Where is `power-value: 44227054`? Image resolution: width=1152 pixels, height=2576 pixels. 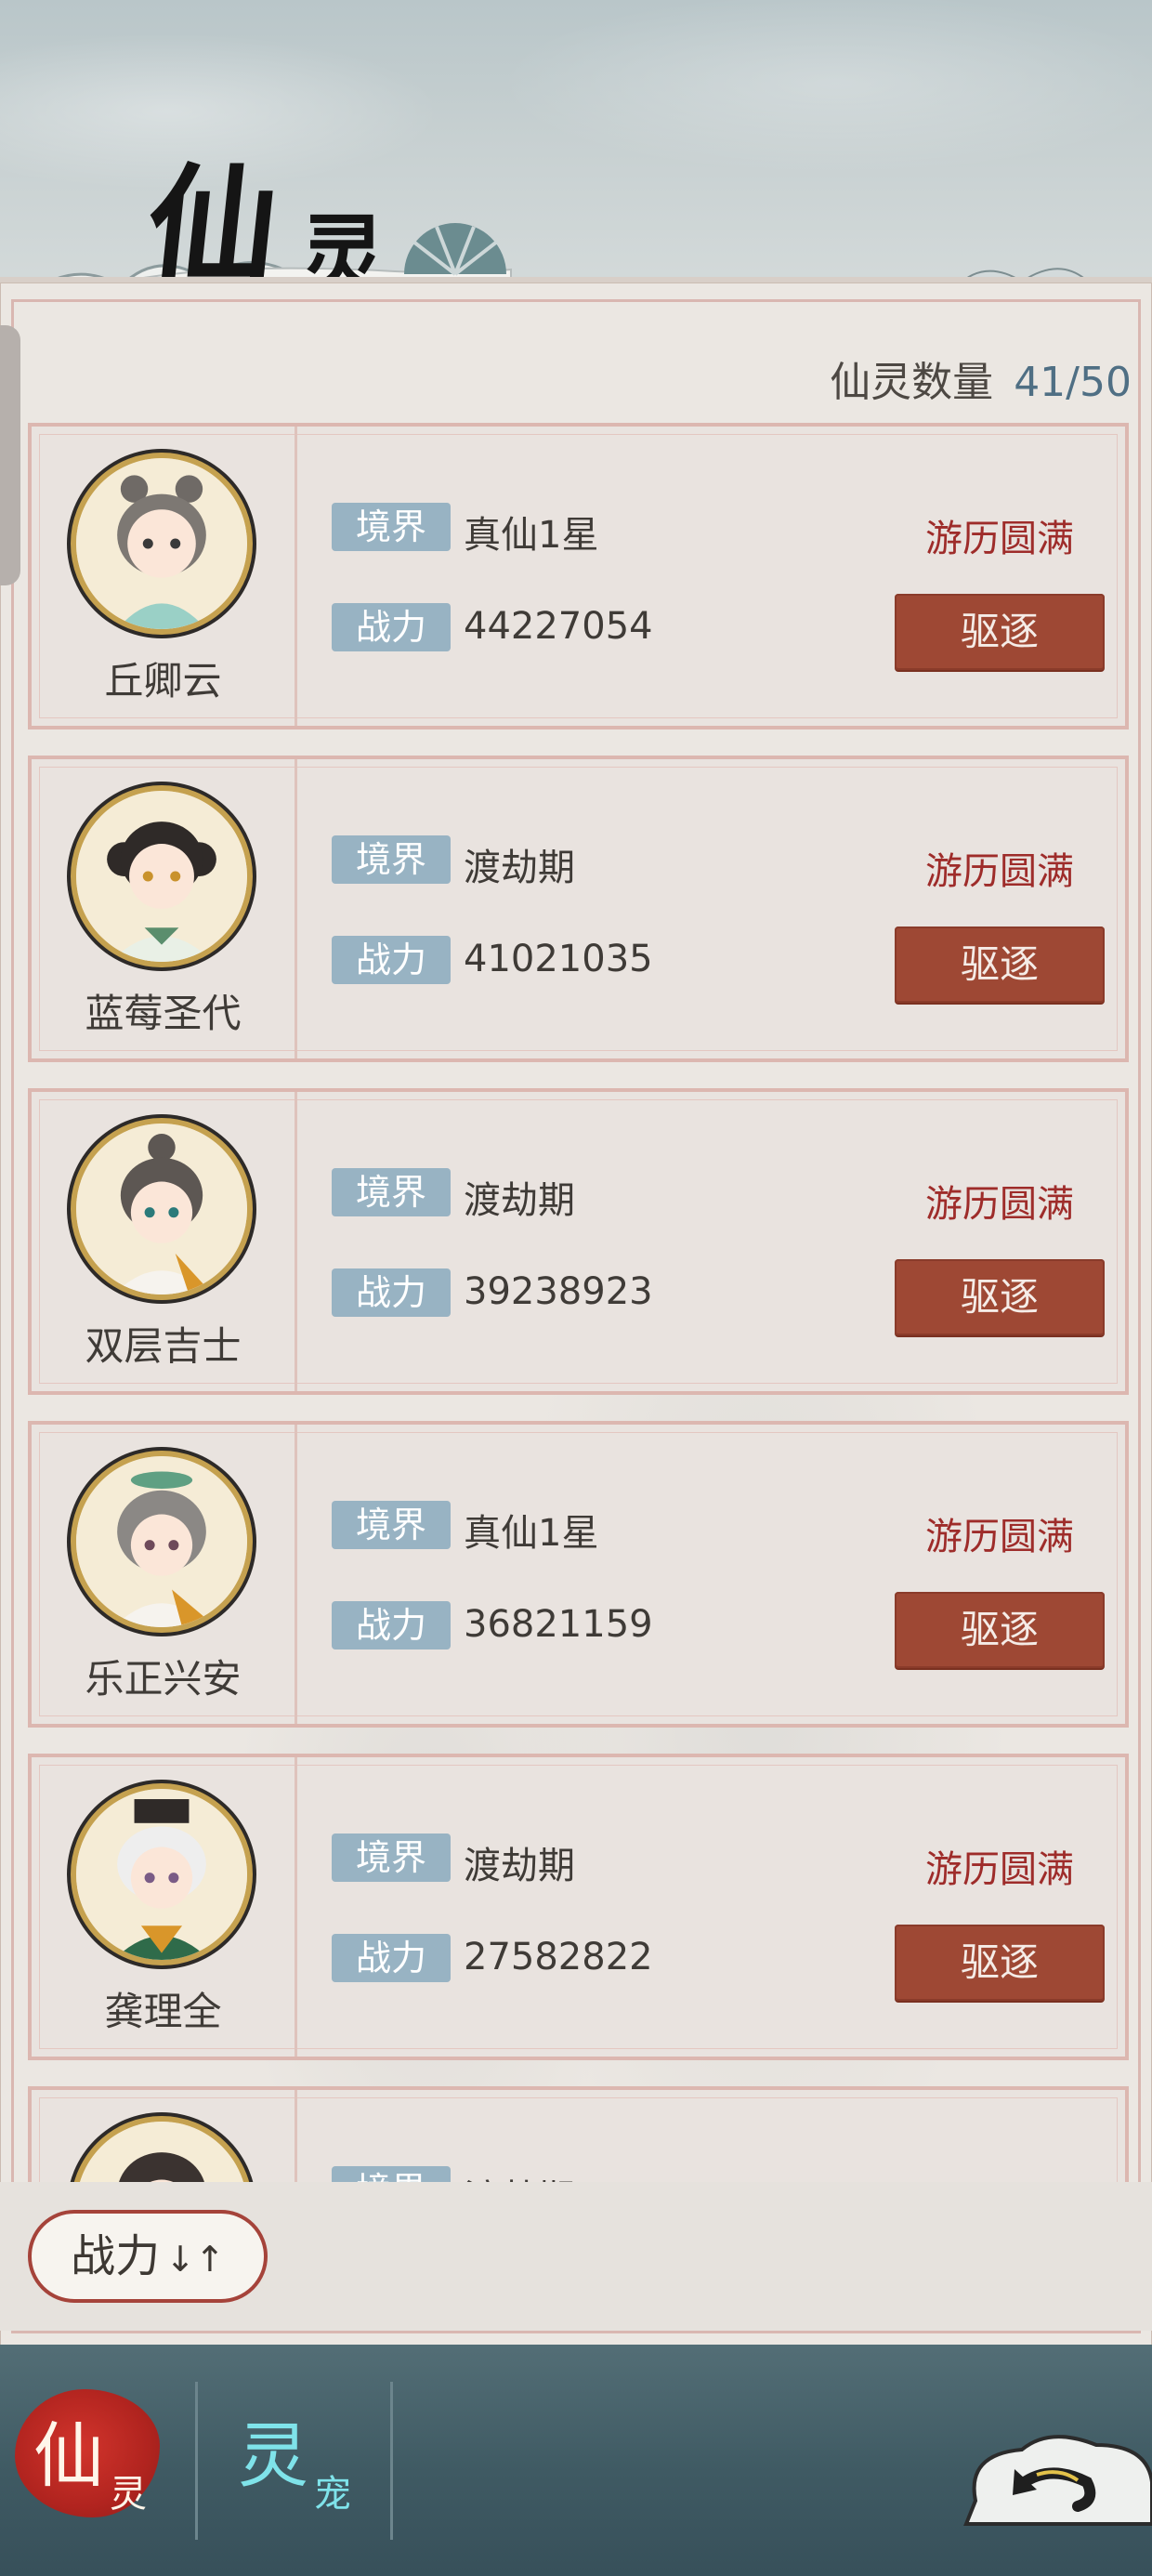 power-value: 44227054 is located at coordinates (558, 626).